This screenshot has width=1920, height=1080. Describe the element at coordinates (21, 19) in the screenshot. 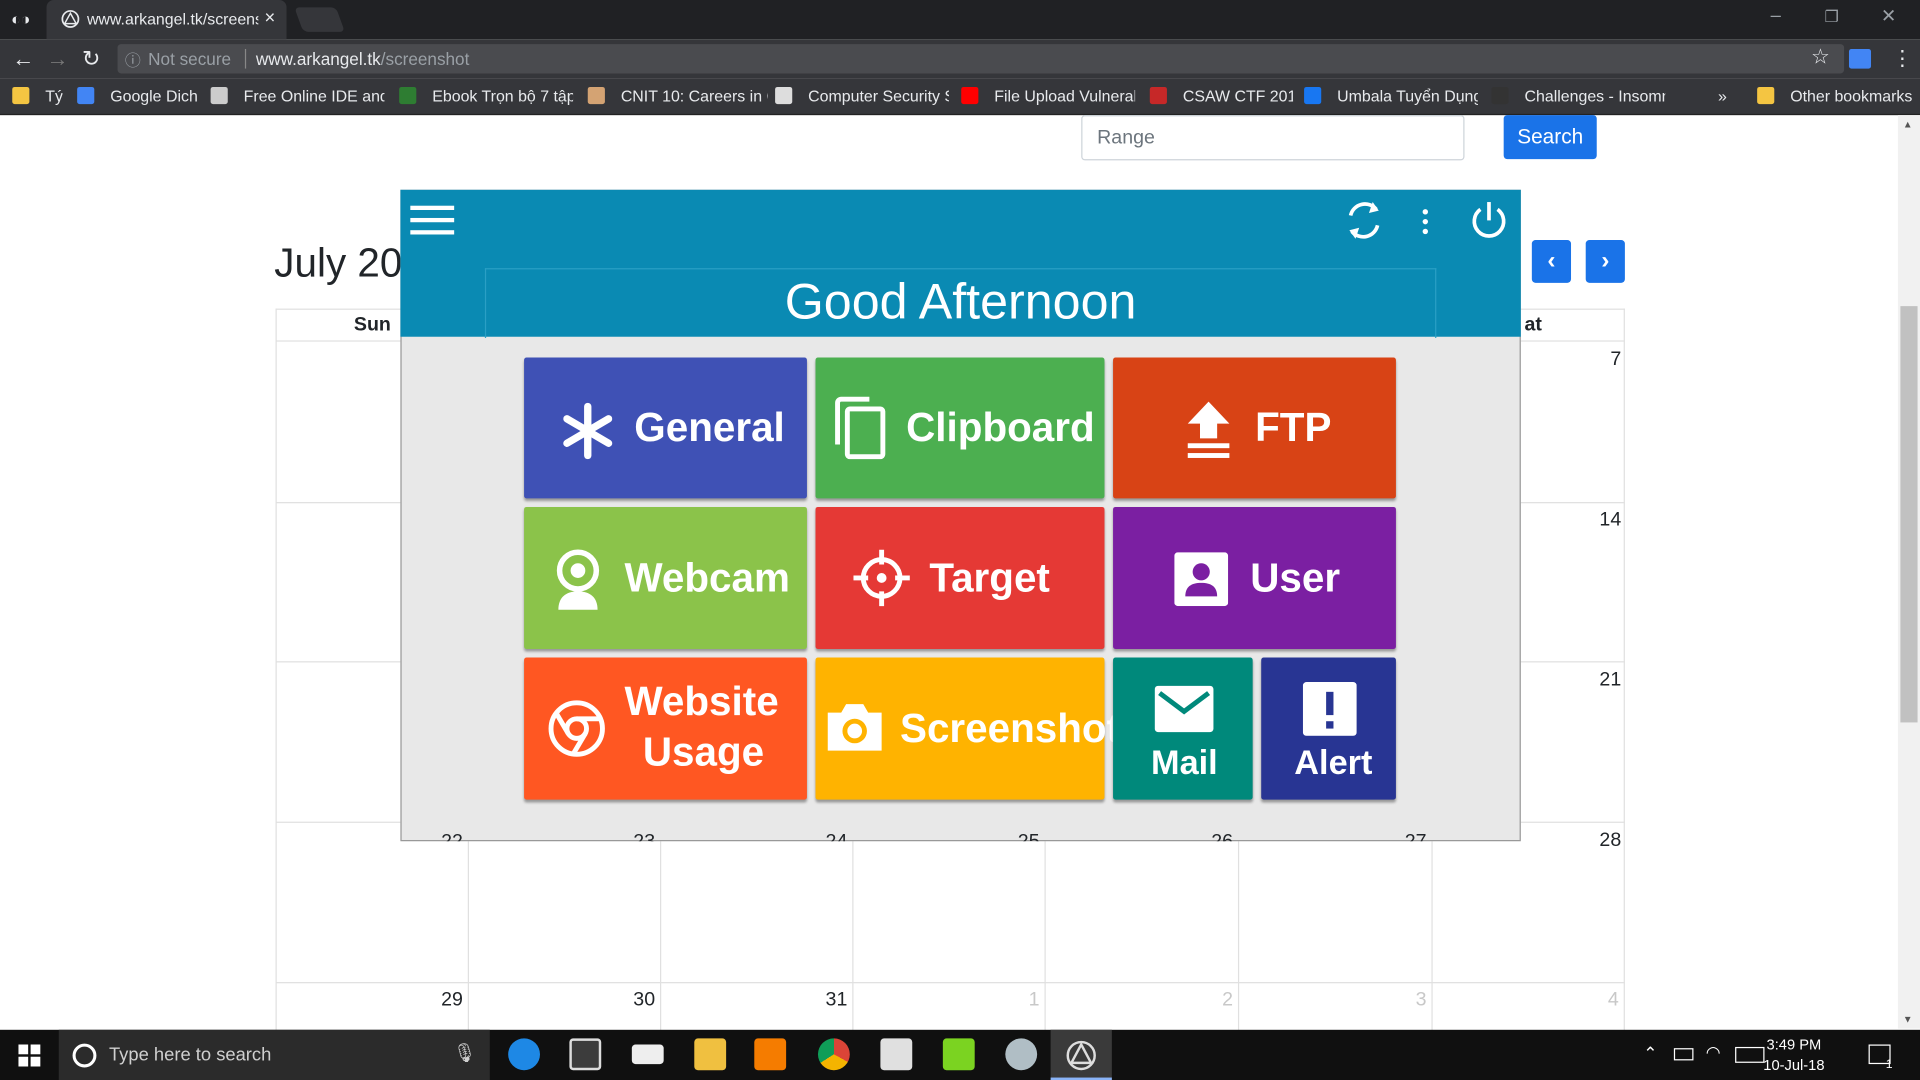

I see `incognito-icon: ◐◑` at that location.